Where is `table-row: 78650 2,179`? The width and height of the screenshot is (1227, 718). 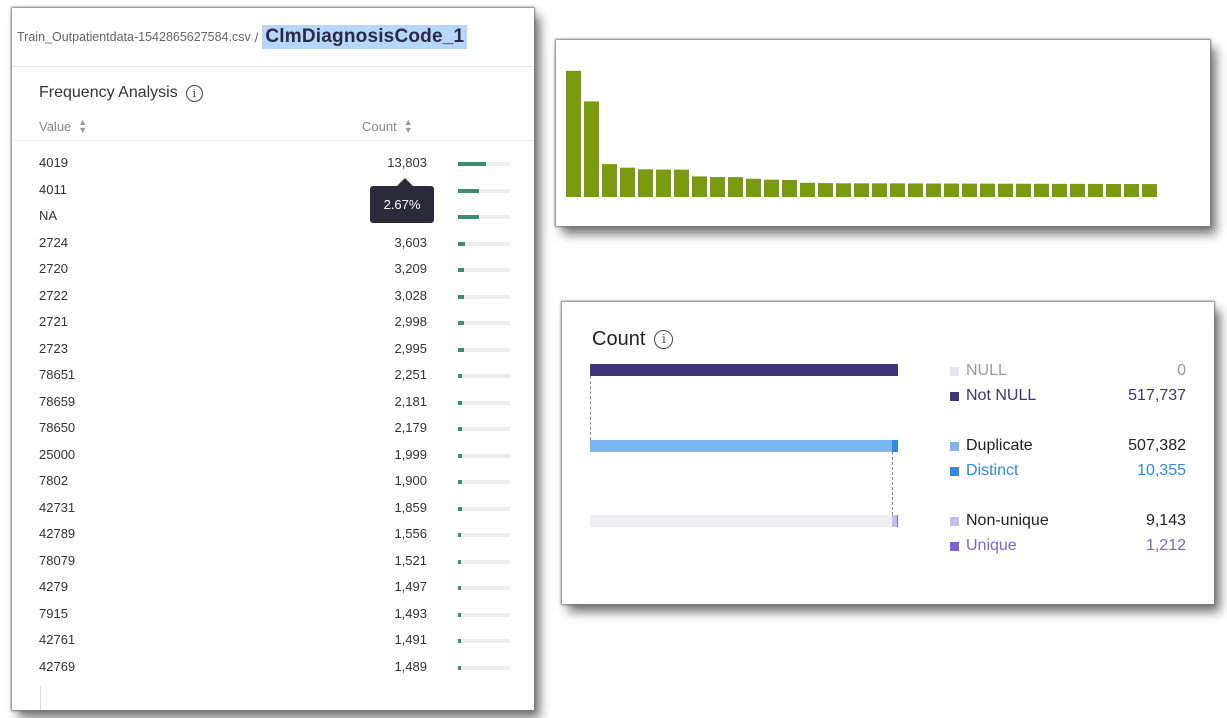
table-row: 78650 2,179 is located at coordinates (273, 428).